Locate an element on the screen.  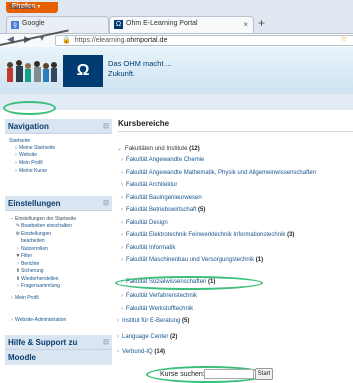
category-item: › Fakultät Betriebswirtschaft (5) is located at coordinates (163, 210).